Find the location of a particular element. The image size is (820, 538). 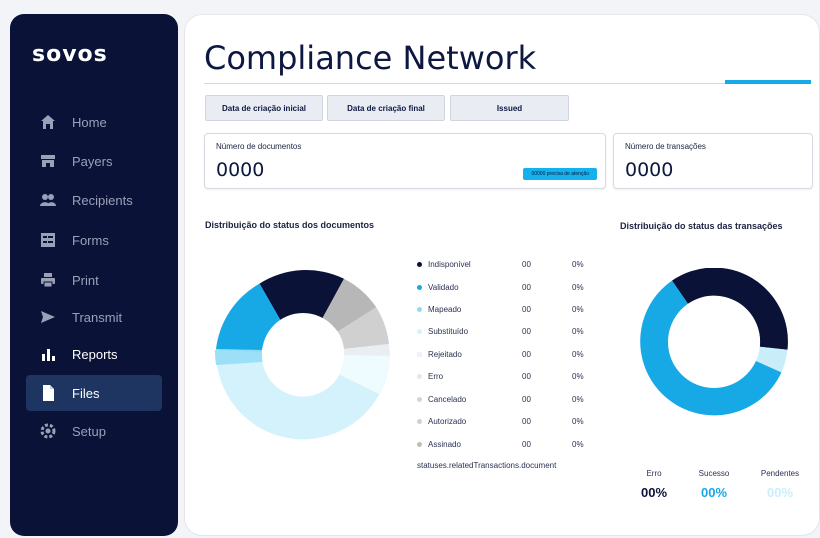

transactions-count: 0000 is located at coordinates (649, 170).